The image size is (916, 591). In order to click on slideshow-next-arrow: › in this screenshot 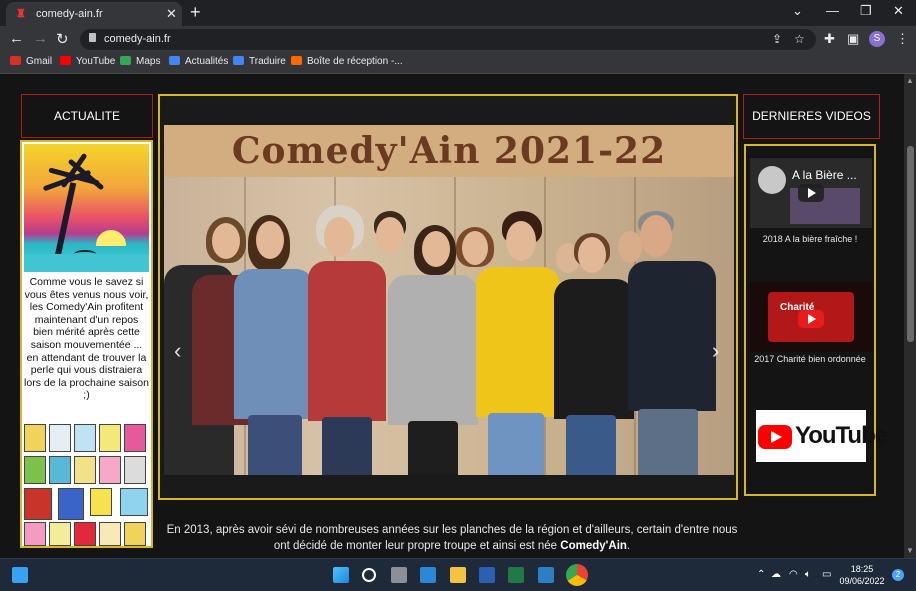, I will do `click(715, 351)`.